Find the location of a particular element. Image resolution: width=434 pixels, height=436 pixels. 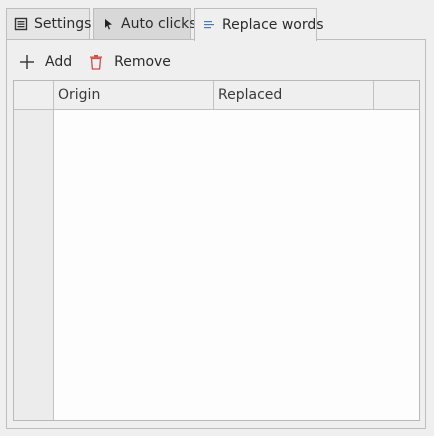

row-header-column is located at coordinates (34, 265).